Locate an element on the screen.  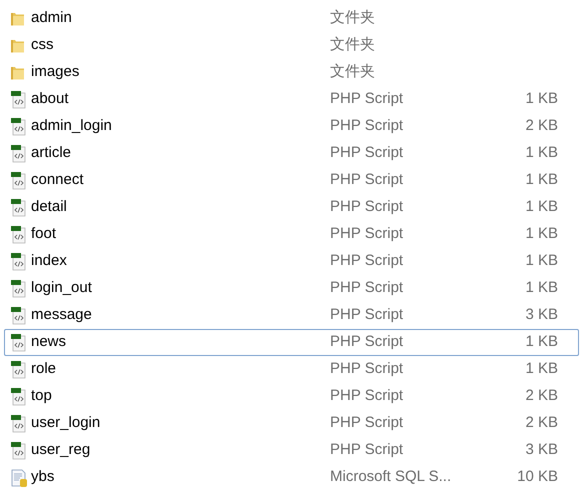
file-row: message PHP Script 3 KB is located at coordinates (291, 315).